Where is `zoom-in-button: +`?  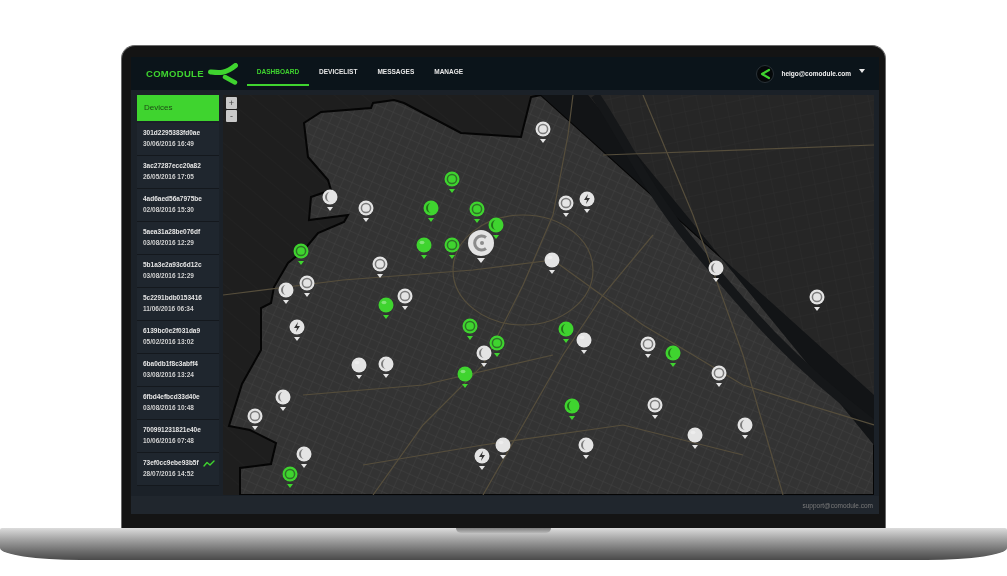 zoom-in-button: + is located at coordinates (231, 103).